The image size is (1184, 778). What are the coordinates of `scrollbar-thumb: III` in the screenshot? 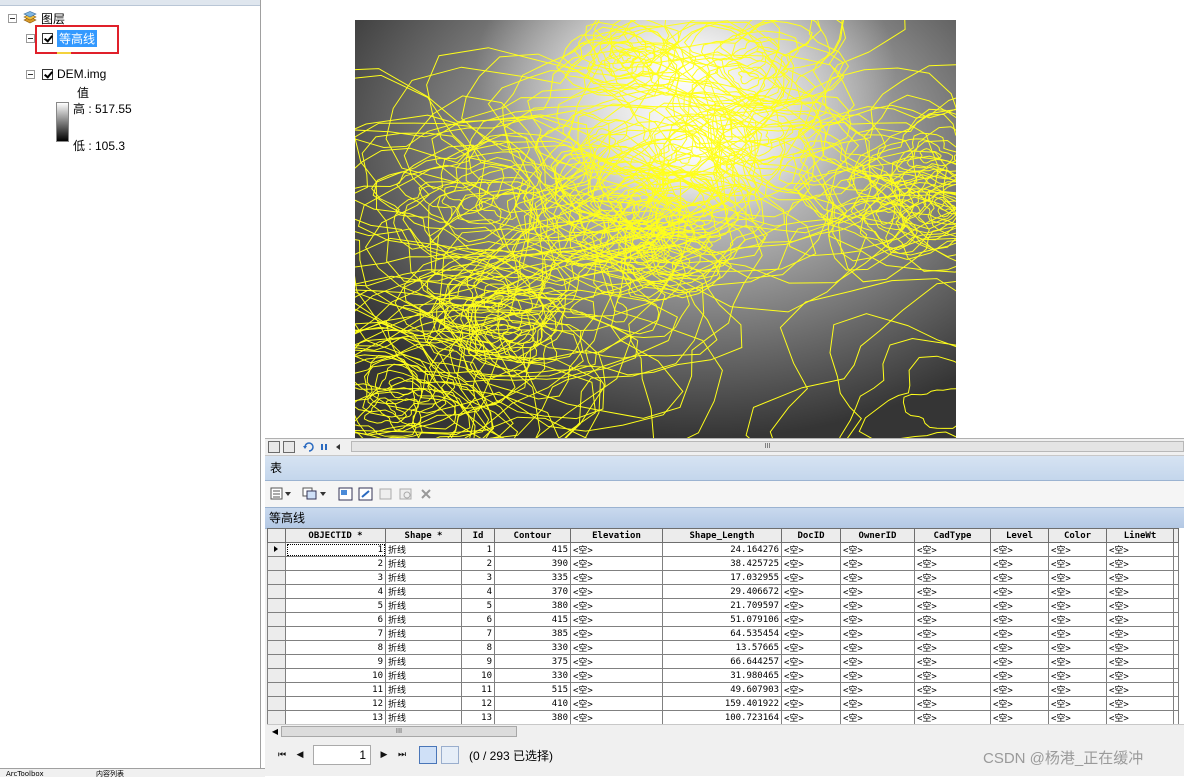 It's located at (767, 446).